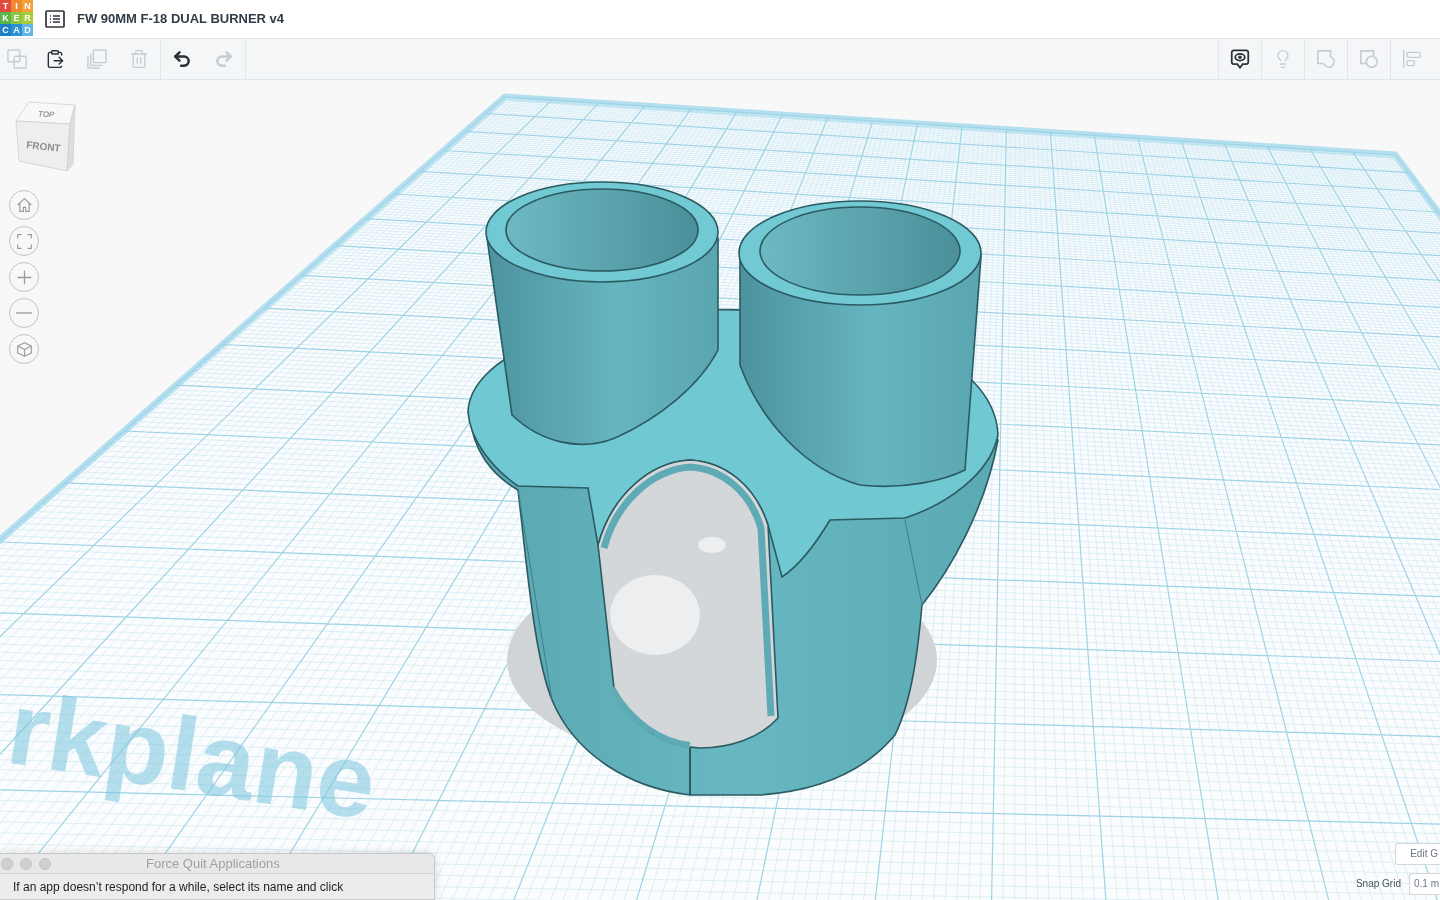 This screenshot has height=900, width=1440. Describe the element at coordinates (27, 18) in the screenshot. I see `logo-letter: R` at that location.